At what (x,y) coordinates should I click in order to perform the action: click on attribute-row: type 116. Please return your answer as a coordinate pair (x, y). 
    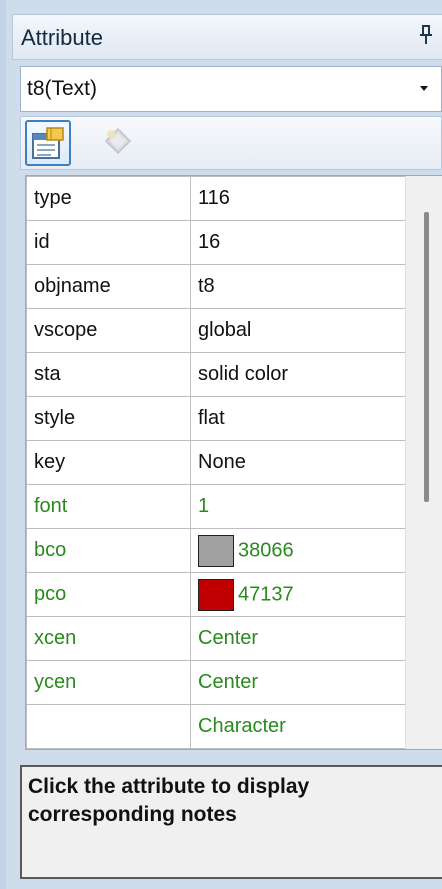
    Looking at the image, I should click on (216, 198).